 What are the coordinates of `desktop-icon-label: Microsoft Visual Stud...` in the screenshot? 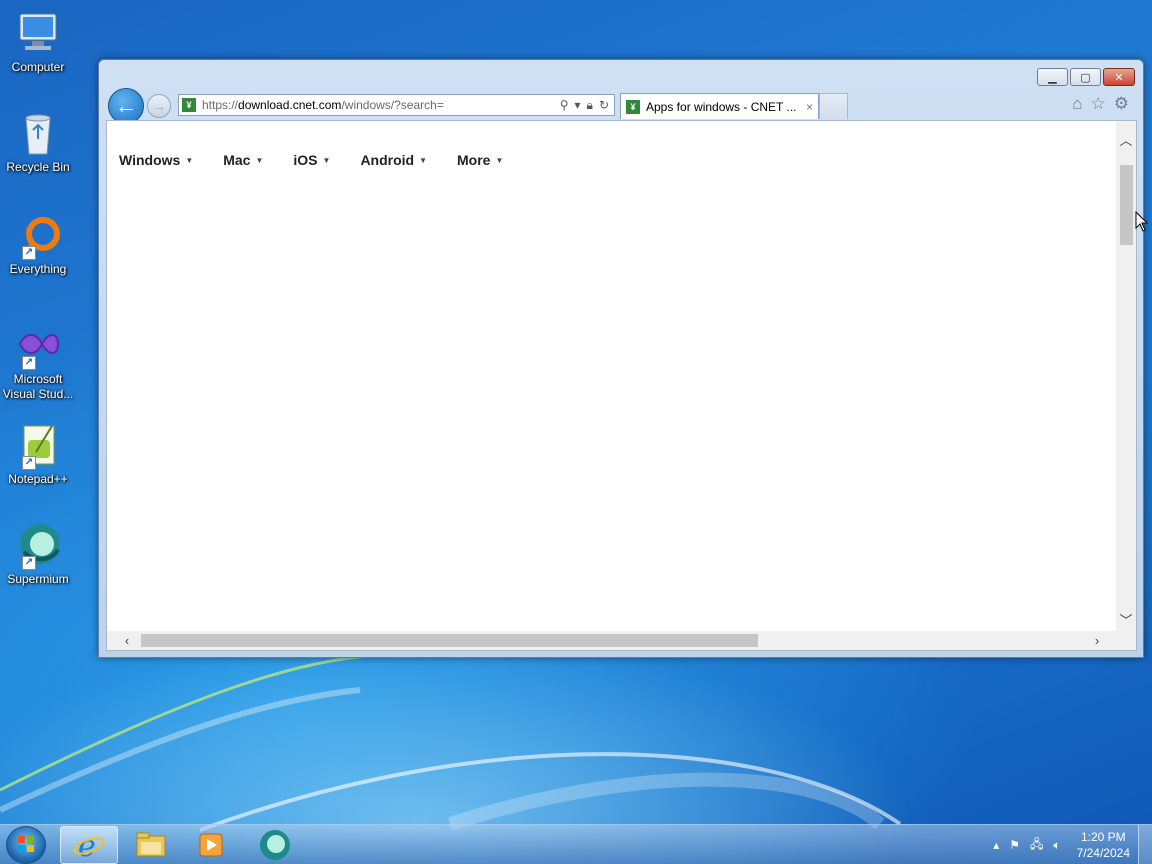 It's located at (38, 386).